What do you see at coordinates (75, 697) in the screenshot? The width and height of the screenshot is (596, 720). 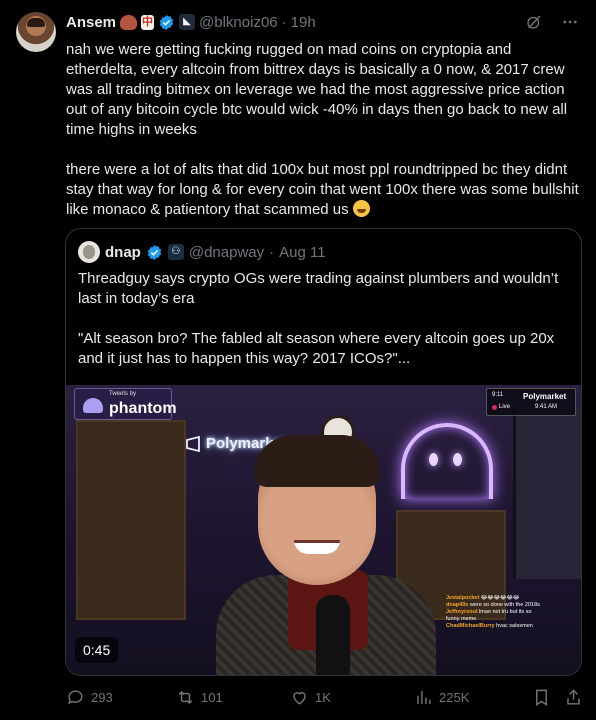 I see `reply-icon` at bounding box center [75, 697].